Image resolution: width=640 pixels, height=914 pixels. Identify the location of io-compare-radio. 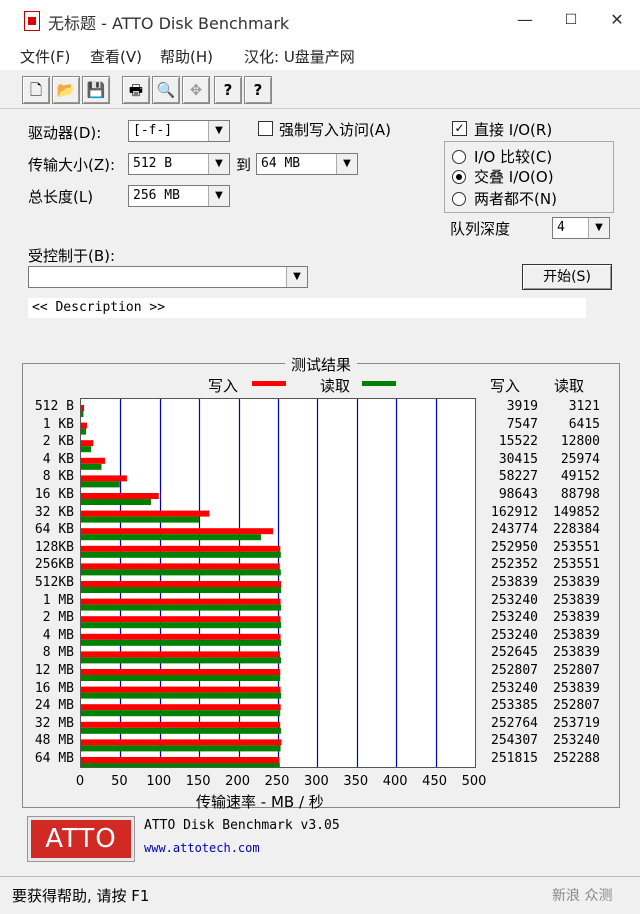
(459, 157).